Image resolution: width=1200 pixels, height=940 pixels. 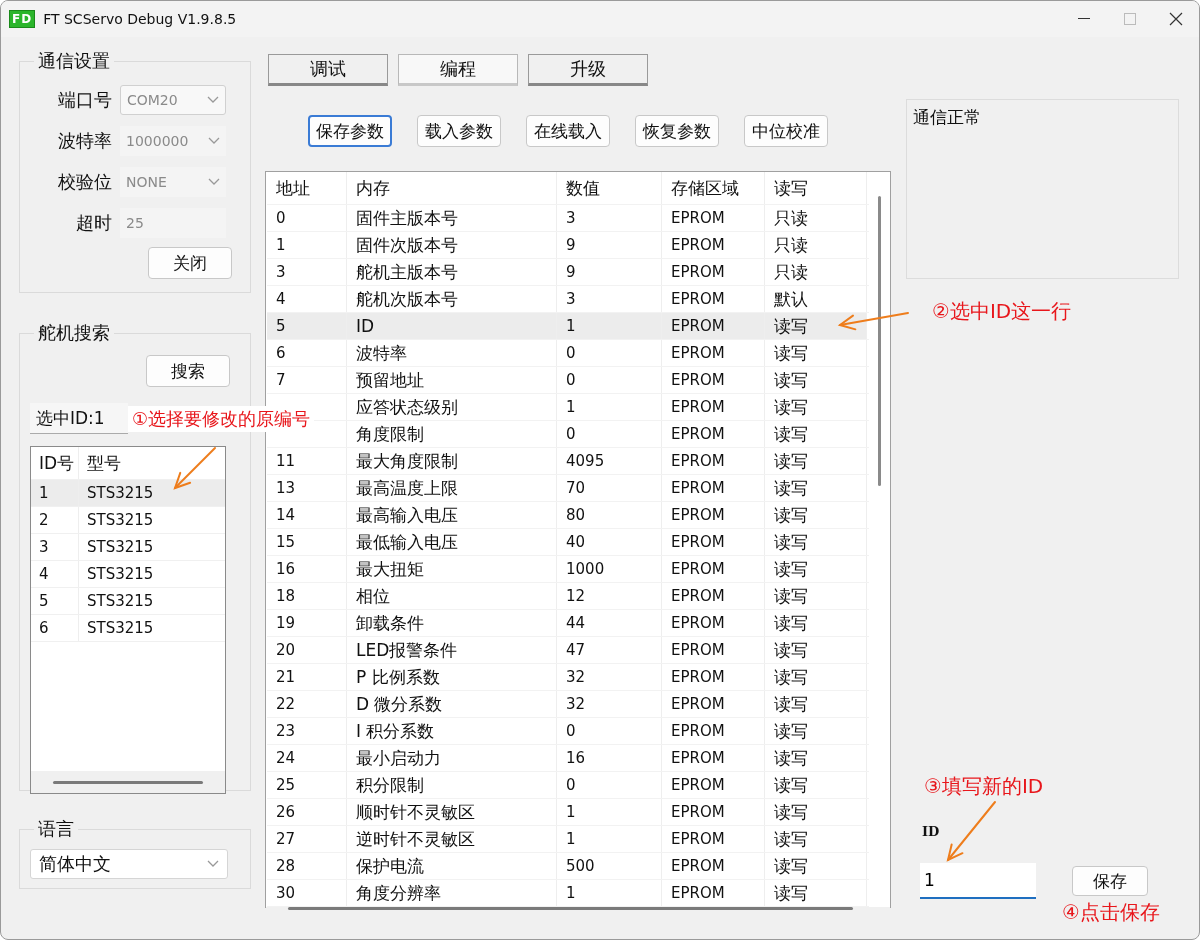 What do you see at coordinates (129, 864) in the screenshot?
I see `language-dropdown: 简体中文` at bounding box center [129, 864].